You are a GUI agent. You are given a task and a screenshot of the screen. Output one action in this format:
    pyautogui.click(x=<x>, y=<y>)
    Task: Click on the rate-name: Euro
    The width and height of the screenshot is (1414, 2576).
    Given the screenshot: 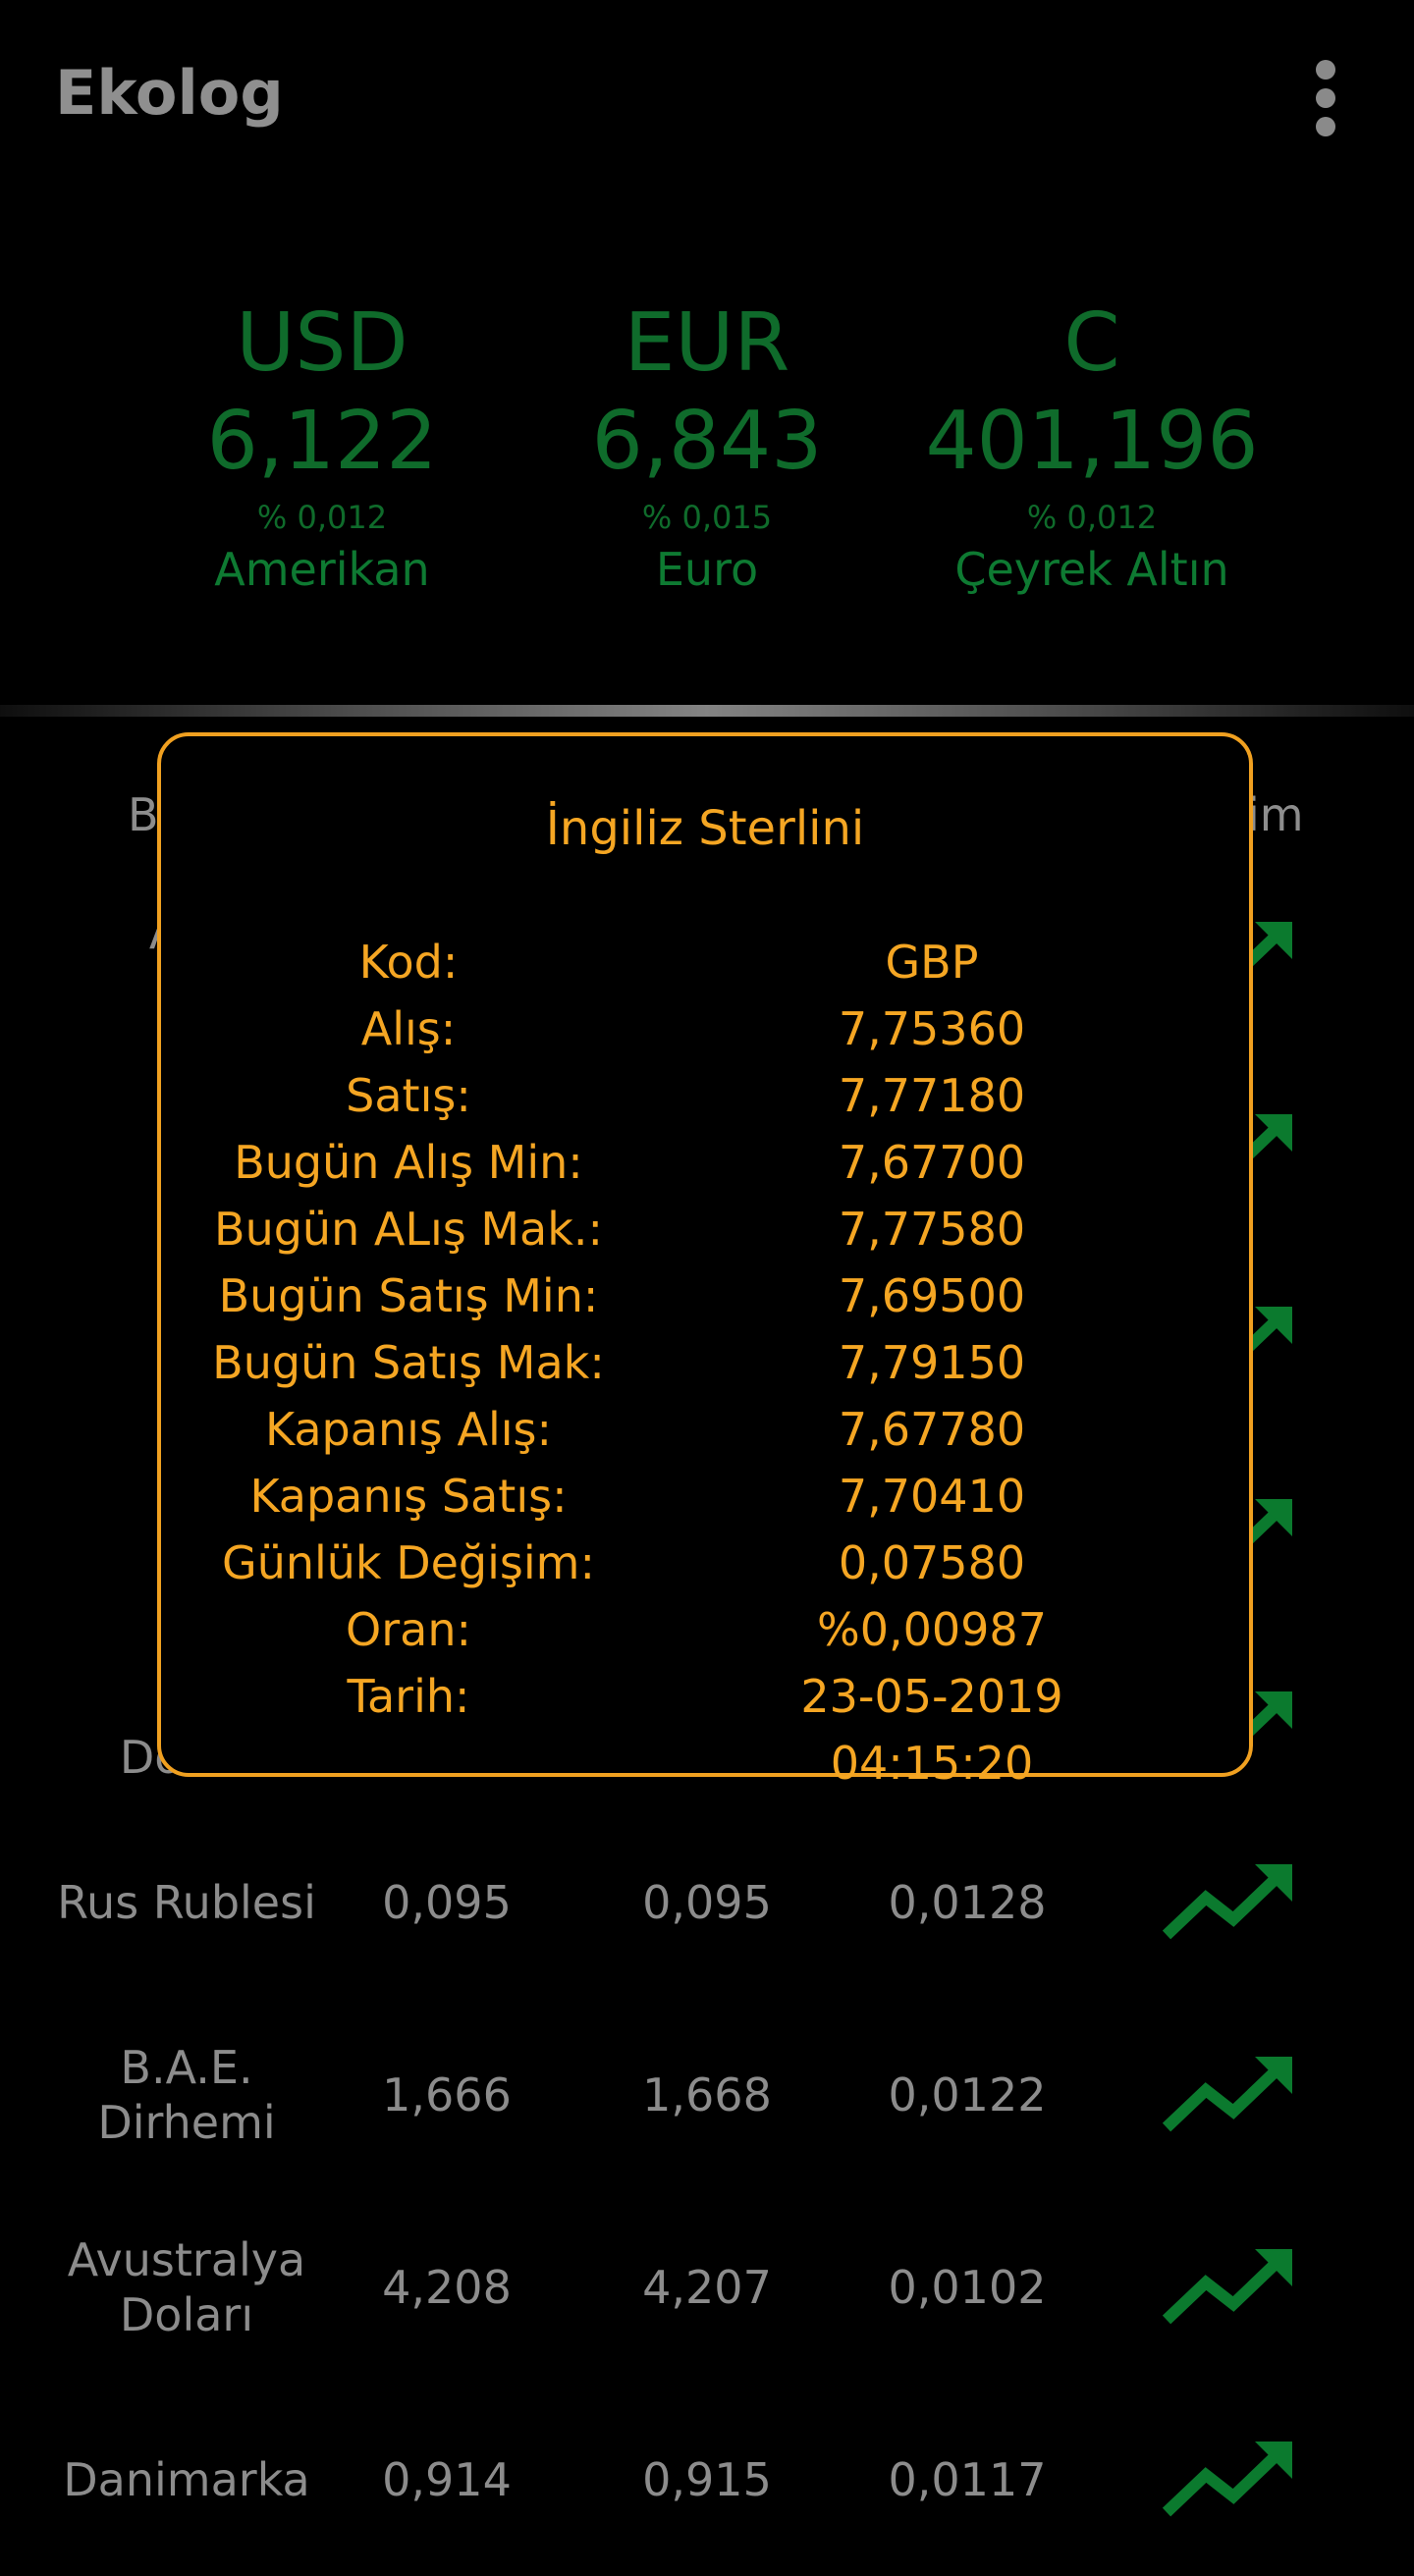 What is the action you would take?
    pyautogui.click(x=707, y=569)
    